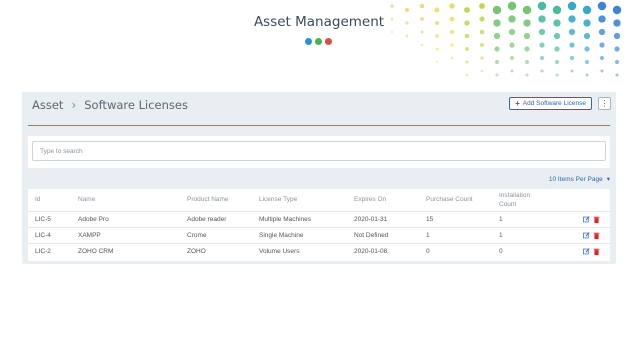  What do you see at coordinates (47, 105) in the screenshot?
I see `breadcrumb-root: Asset` at bounding box center [47, 105].